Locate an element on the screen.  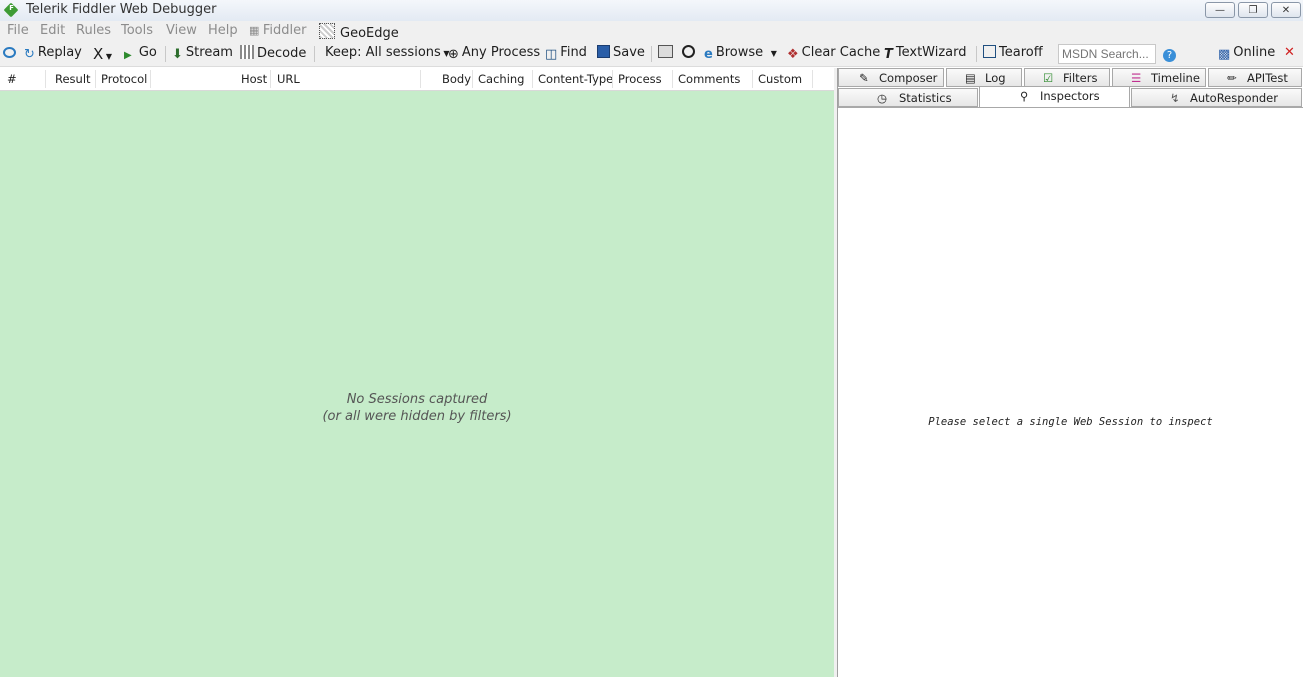
tab-timeline: ☰ Timeline is located at coordinates (1159, 77).